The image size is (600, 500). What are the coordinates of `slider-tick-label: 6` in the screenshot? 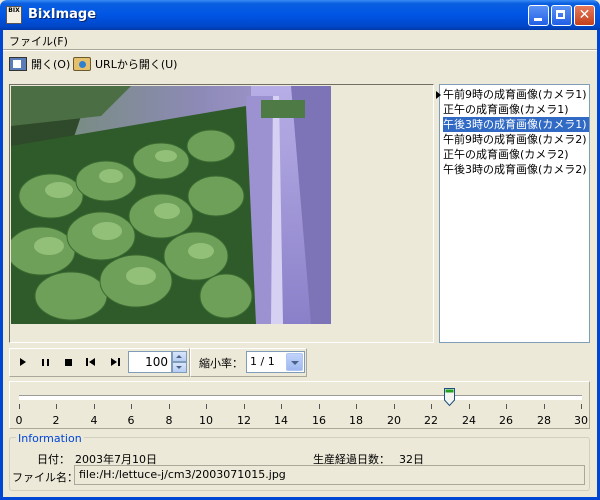 It's located at (131, 420).